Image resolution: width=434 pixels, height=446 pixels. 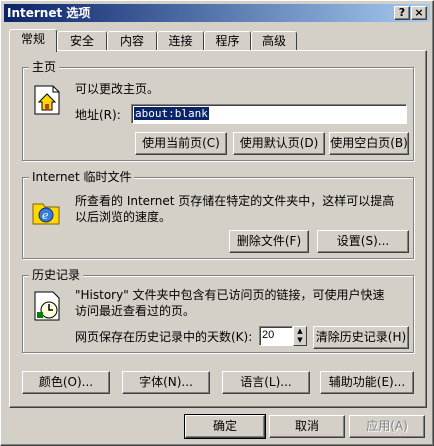 I want to click on tab-connections: 连接, so click(x=180, y=41).